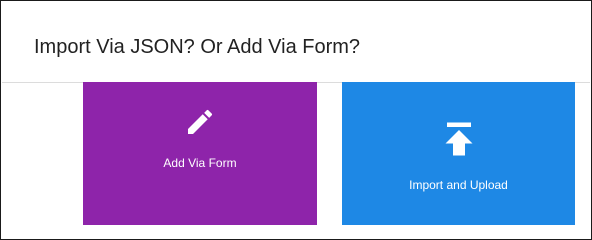 This screenshot has width=592, height=240. Describe the element at coordinates (197, 47) in the screenshot. I see `dialog-title: Import Via JSON? Or Add Via Form?` at that location.